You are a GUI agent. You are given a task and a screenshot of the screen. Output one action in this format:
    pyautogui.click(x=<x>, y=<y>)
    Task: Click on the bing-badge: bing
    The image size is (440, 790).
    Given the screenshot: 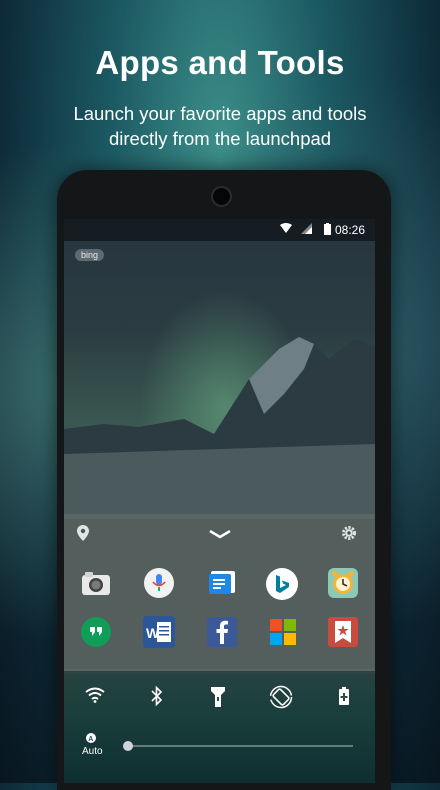 What is the action you would take?
    pyautogui.click(x=90, y=255)
    